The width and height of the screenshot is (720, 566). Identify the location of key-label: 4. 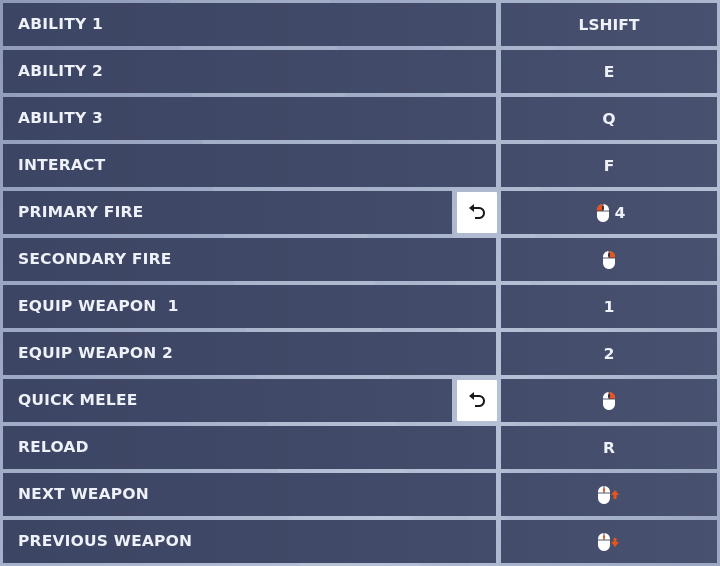
(620, 212).